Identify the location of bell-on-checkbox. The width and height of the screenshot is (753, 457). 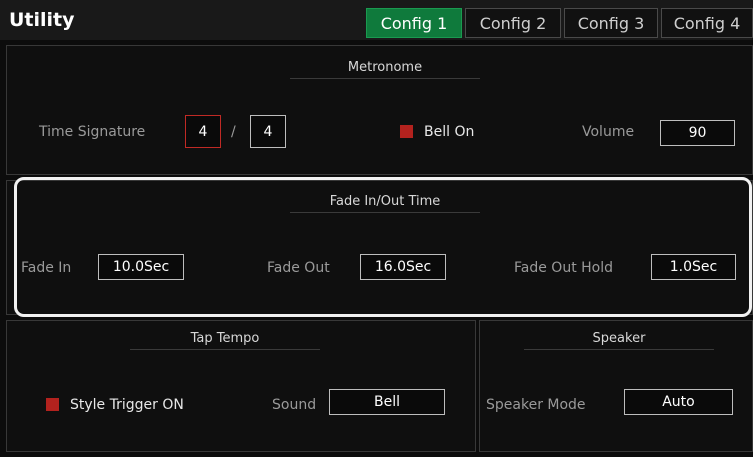
(406, 131).